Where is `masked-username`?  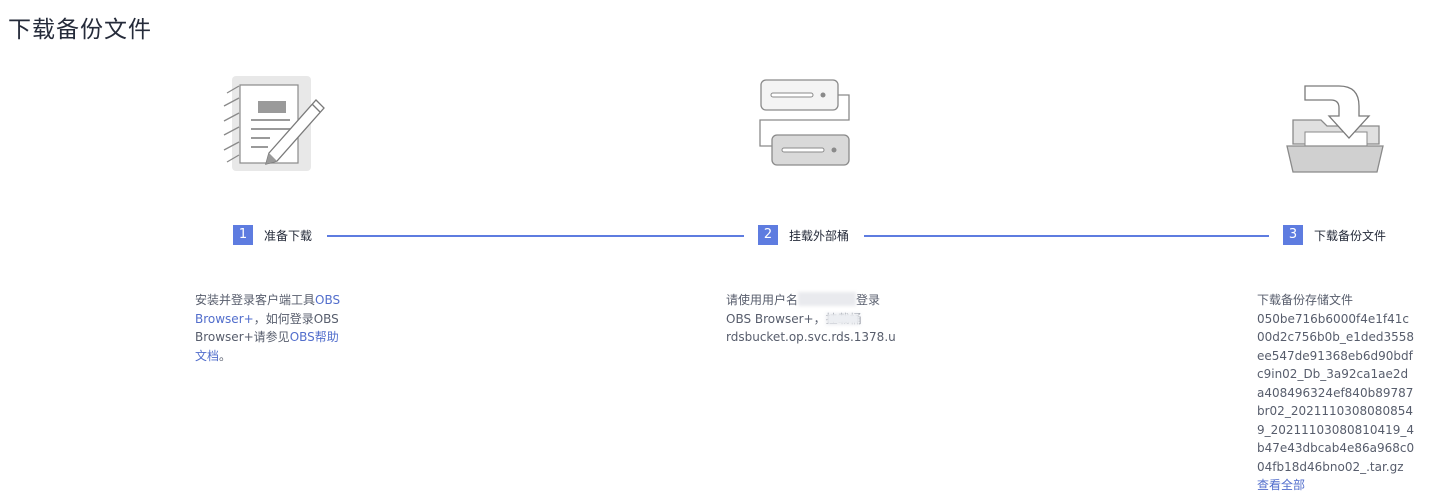
masked-username is located at coordinates (827, 299).